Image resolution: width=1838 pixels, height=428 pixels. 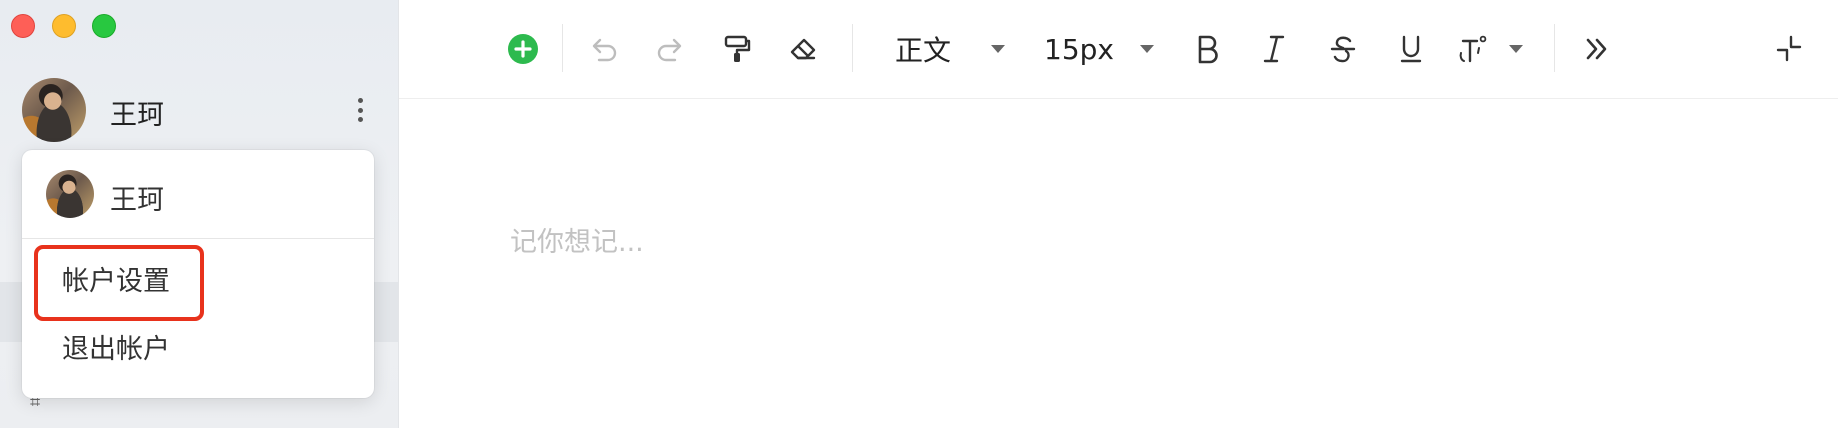 I want to click on user-name: 王珂, so click(x=137, y=112).